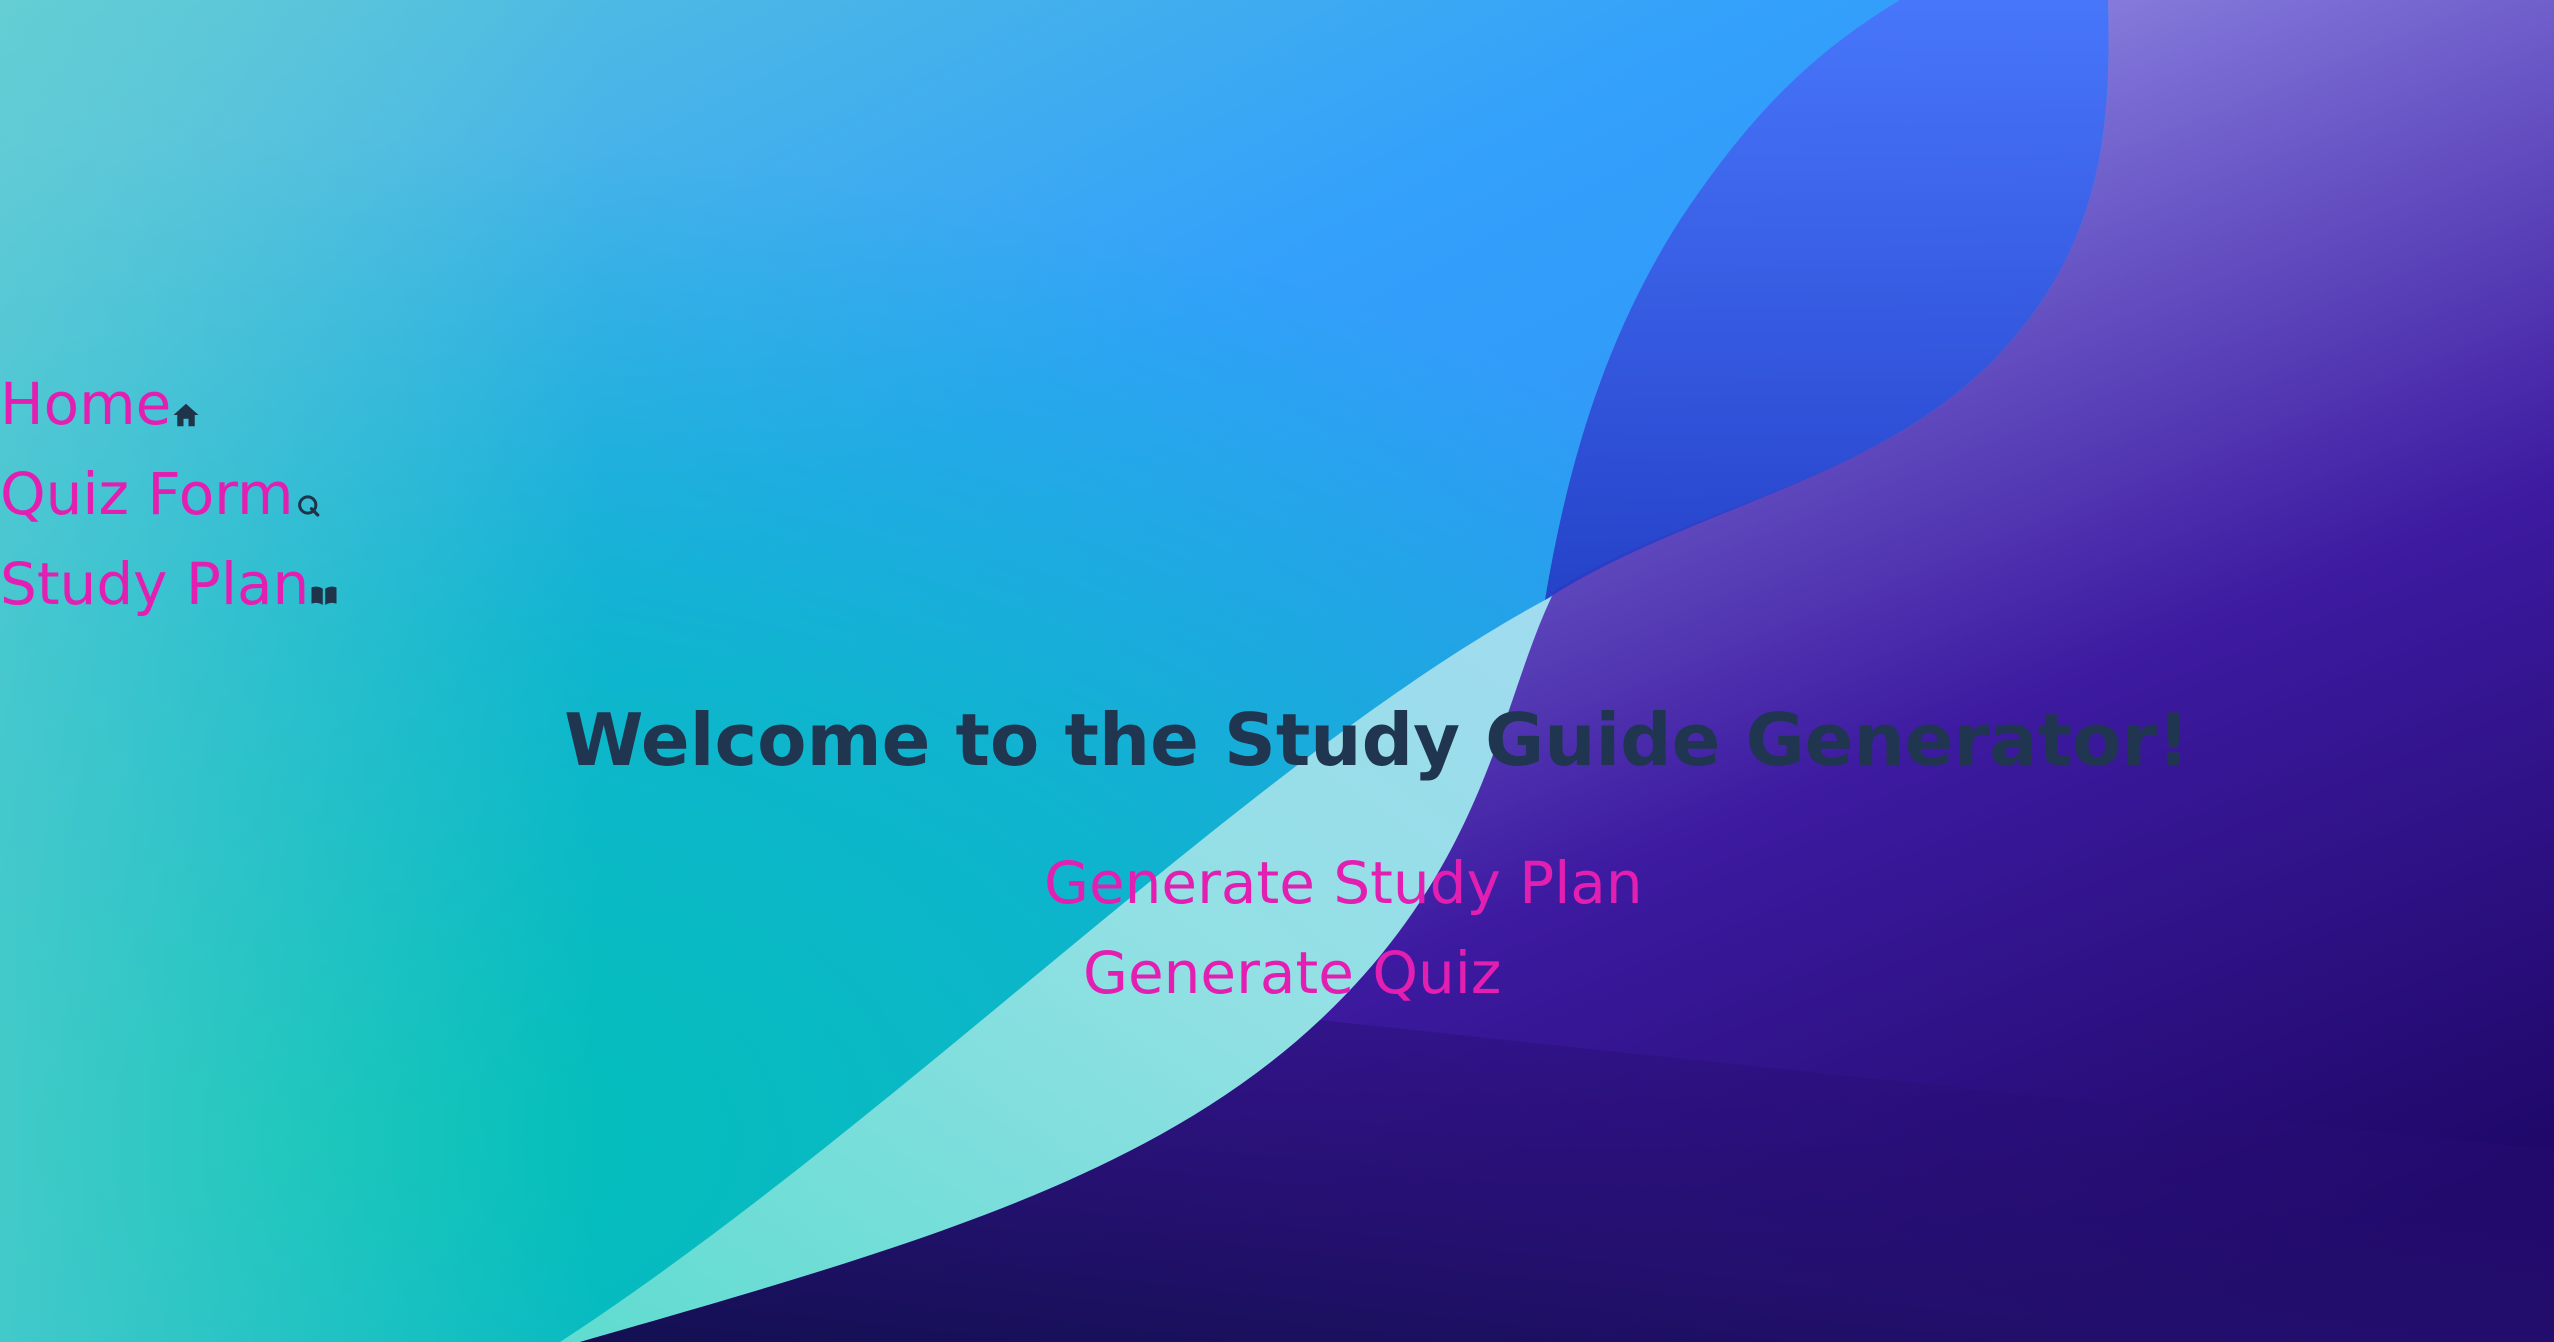 The height and width of the screenshot is (1342, 2554). What do you see at coordinates (186, 415) in the screenshot?
I see `home-icon` at bounding box center [186, 415].